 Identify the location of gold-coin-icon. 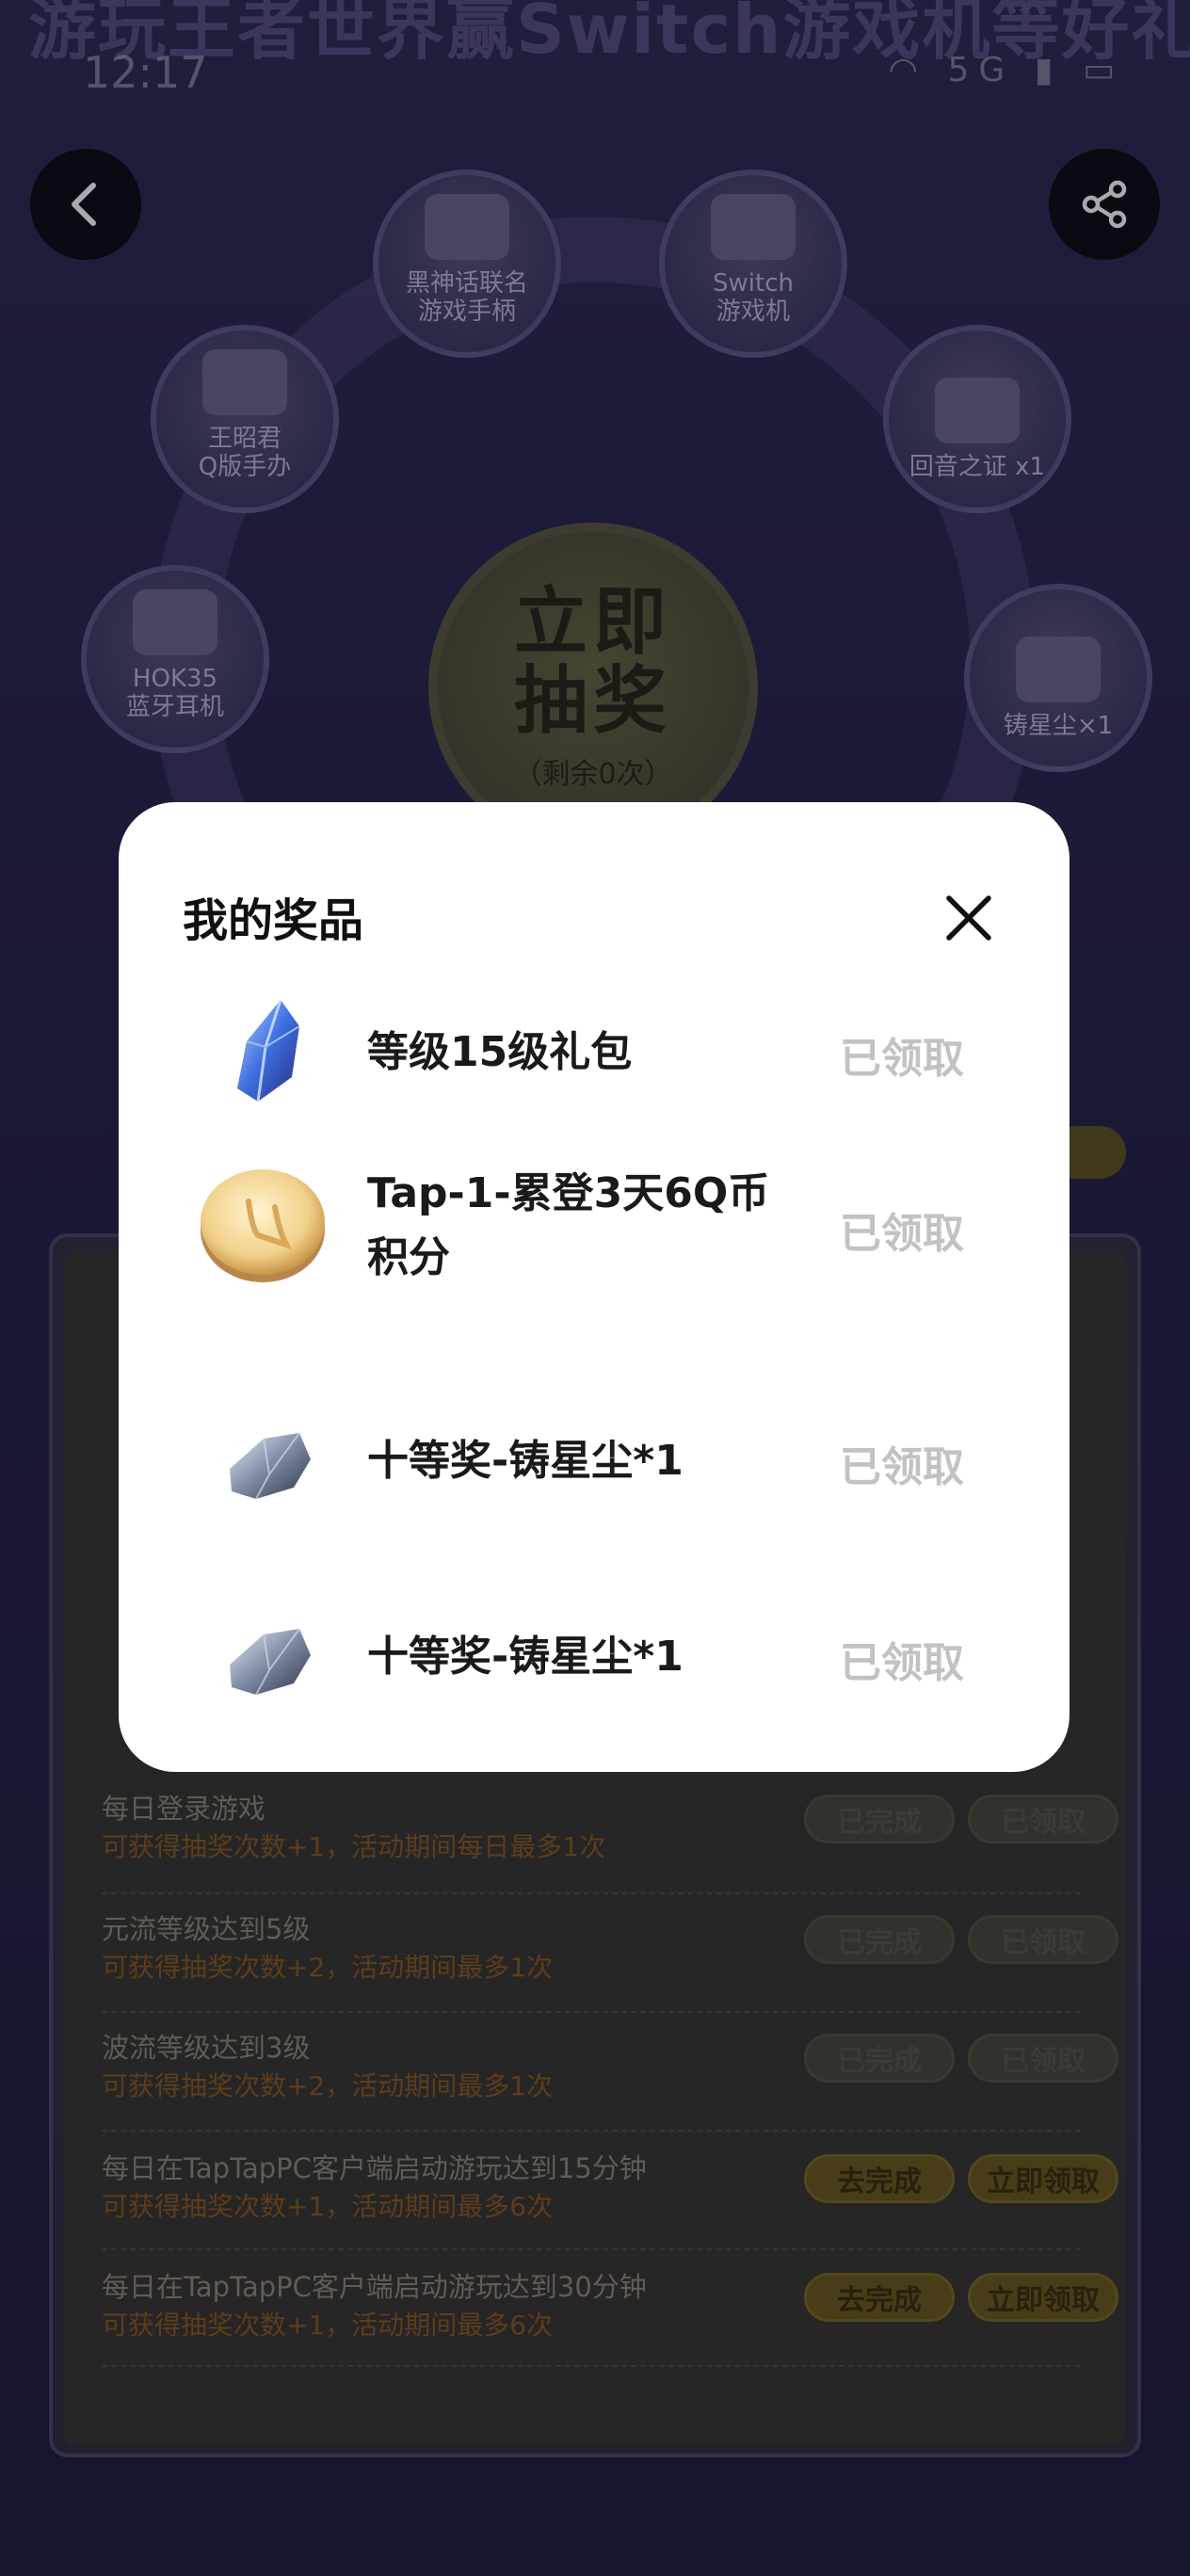
(263, 1225).